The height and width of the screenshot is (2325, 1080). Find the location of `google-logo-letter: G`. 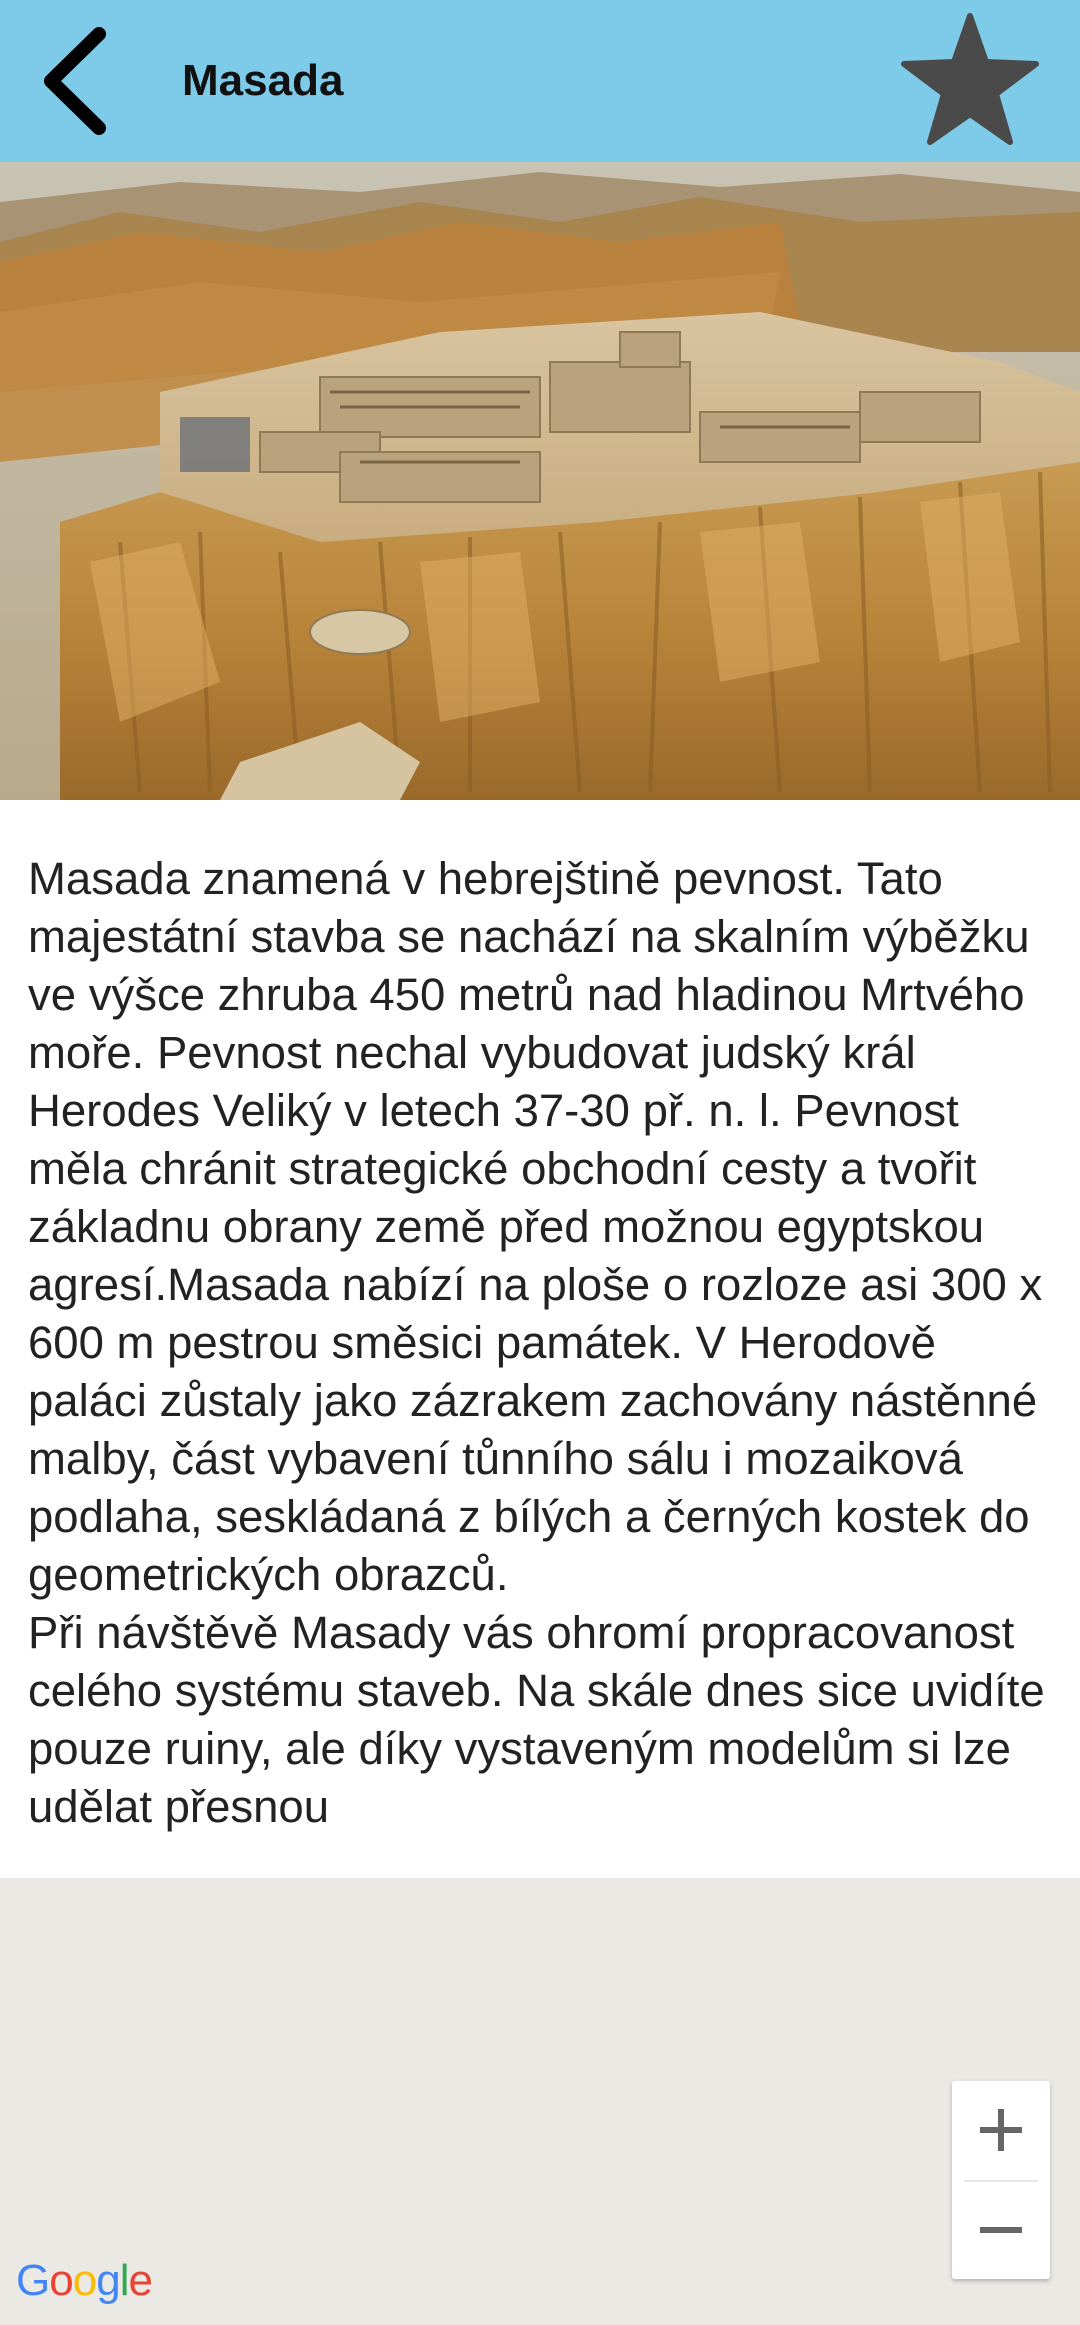

google-logo-letter: G is located at coordinates (33, 2280).